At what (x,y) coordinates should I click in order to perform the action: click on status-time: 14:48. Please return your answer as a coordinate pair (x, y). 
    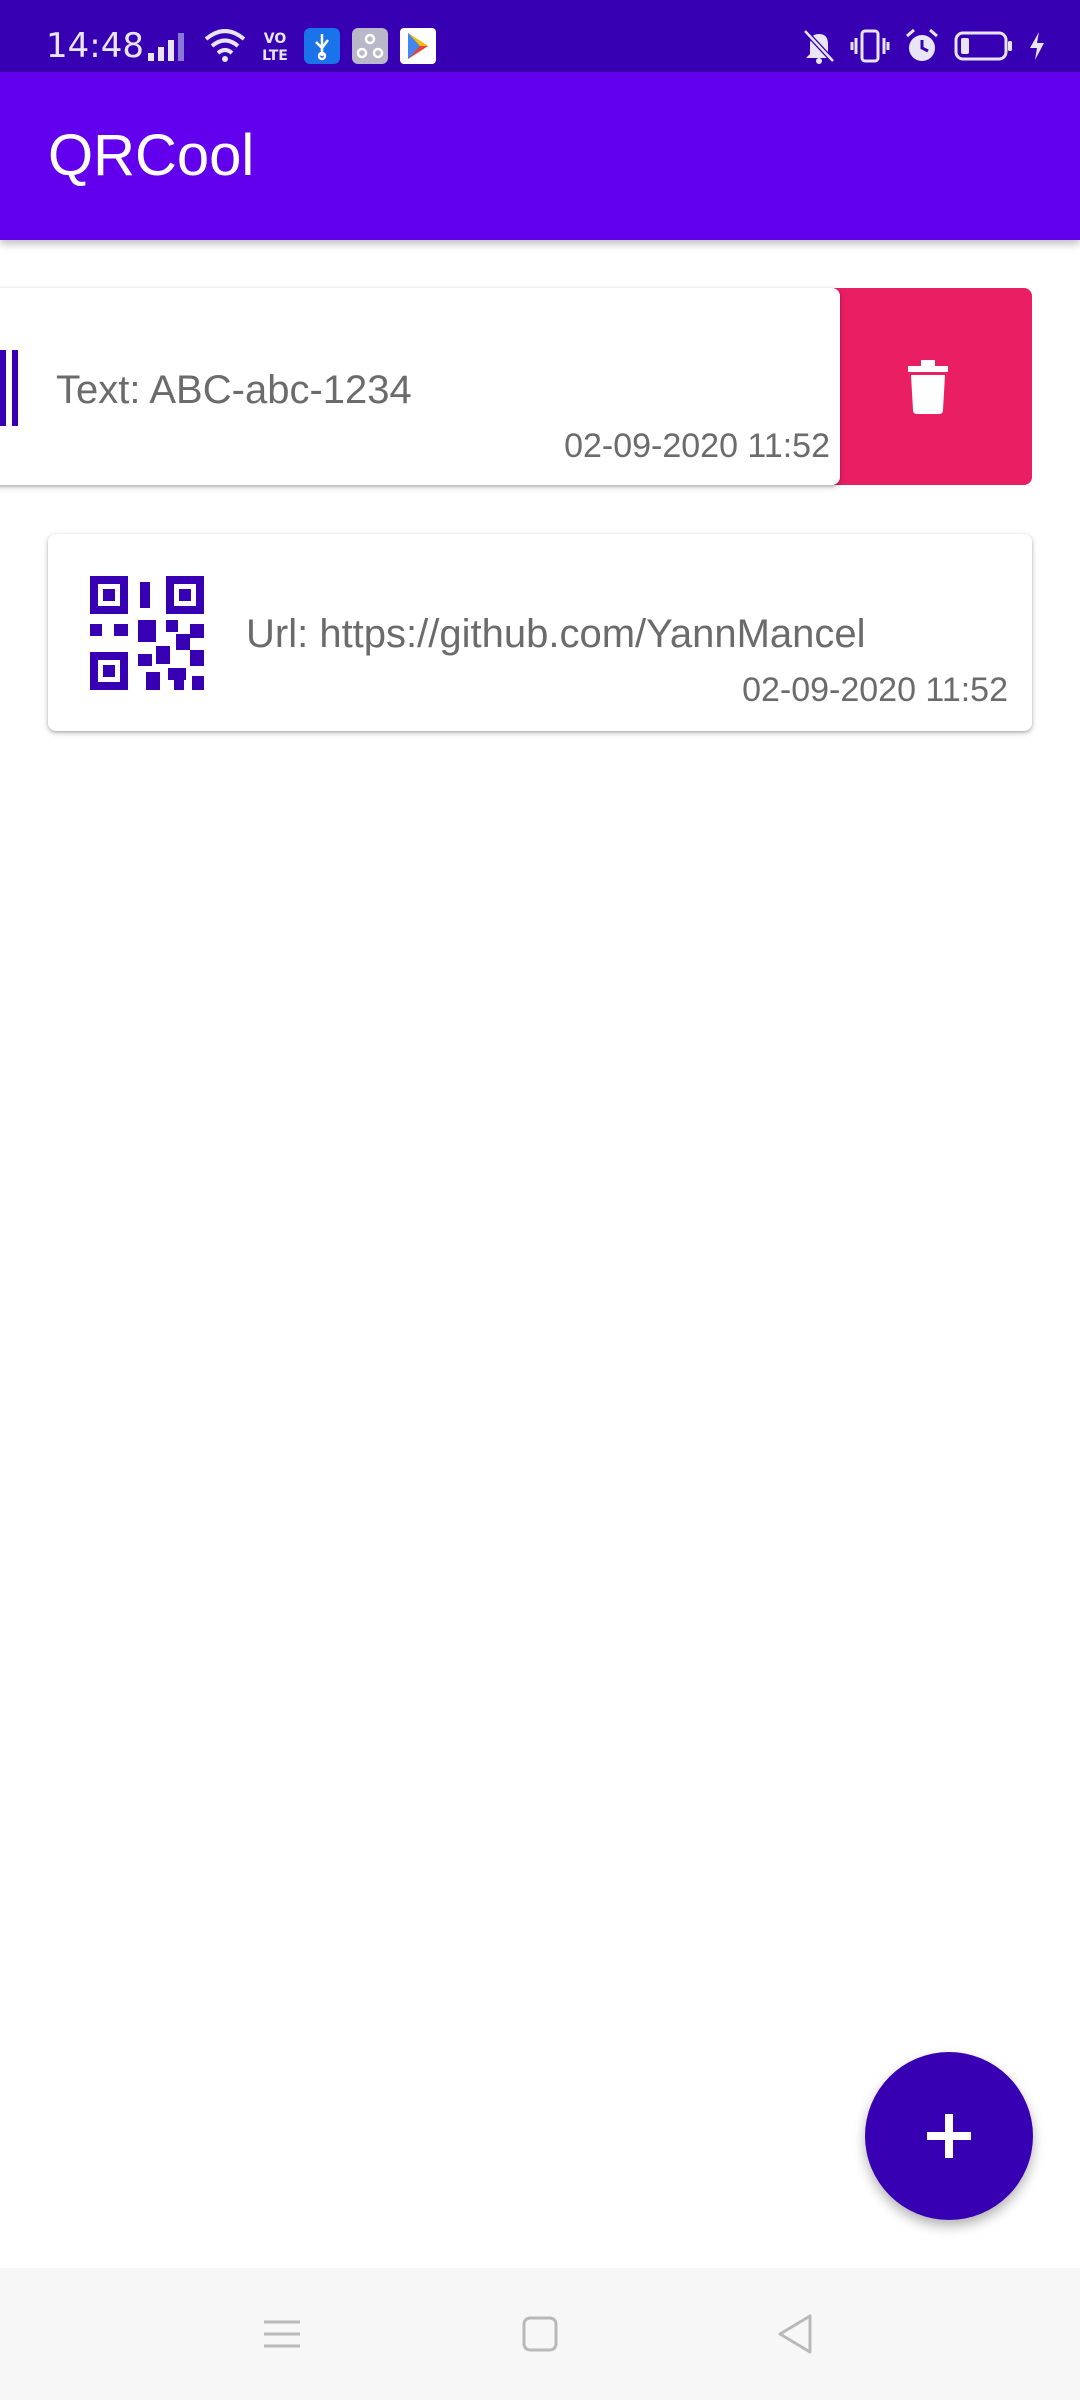
    Looking at the image, I should click on (95, 46).